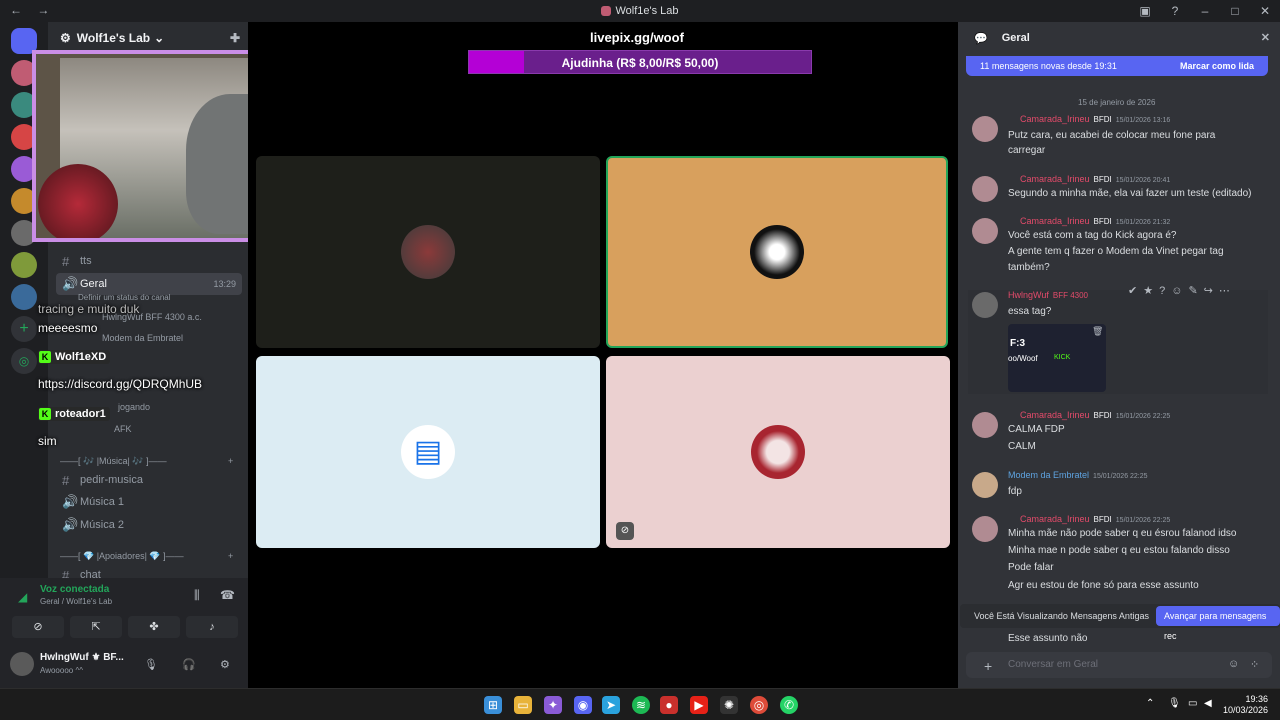  Describe the element at coordinates (669, 705) in the screenshot. I see `app-icon: ●` at that location.